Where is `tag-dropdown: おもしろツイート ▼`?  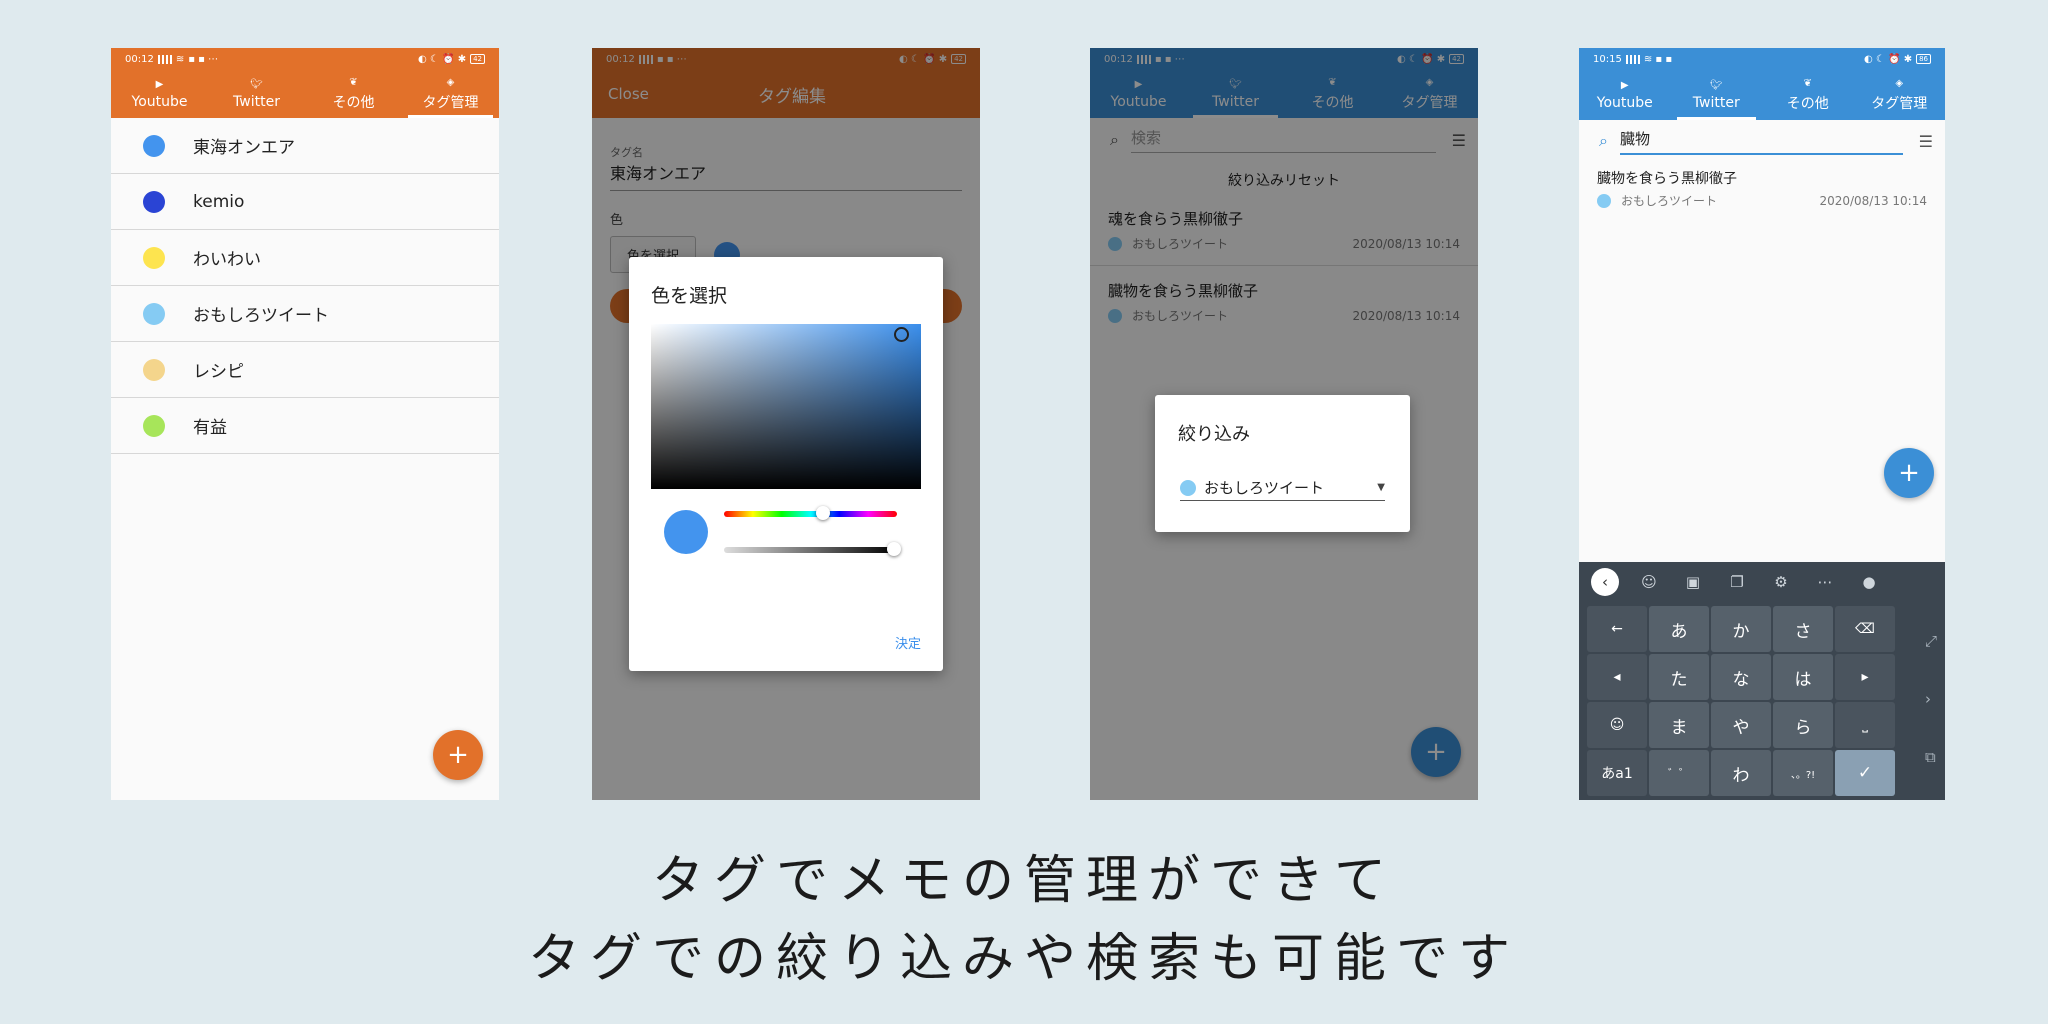 tag-dropdown: おもしろツイート ▼ is located at coordinates (1282, 489).